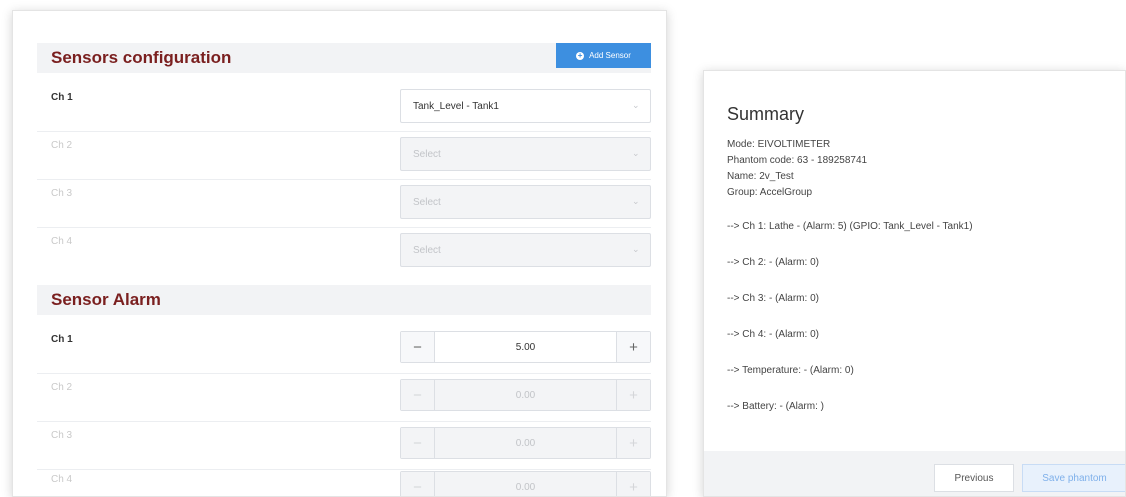 The height and width of the screenshot is (497, 1126). I want to click on sensor-select-ch4: Select ⌄, so click(525, 250).